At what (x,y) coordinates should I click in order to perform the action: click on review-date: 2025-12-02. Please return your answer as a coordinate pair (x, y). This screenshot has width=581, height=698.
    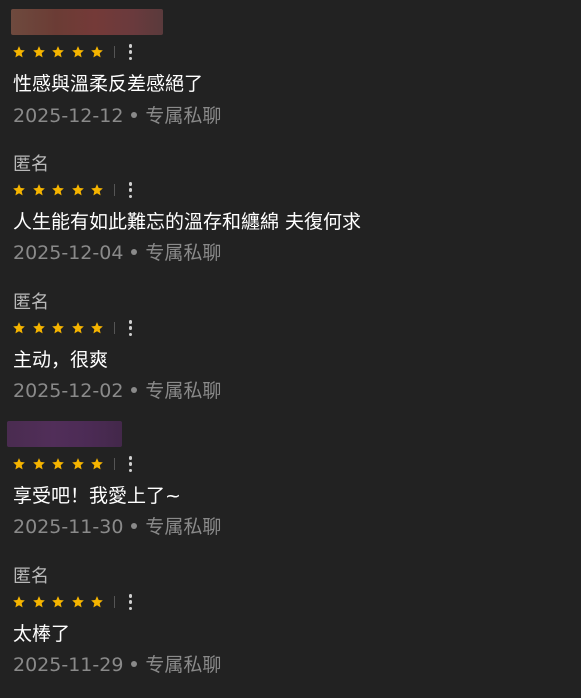
    Looking at the image, I should click on (68, 391).